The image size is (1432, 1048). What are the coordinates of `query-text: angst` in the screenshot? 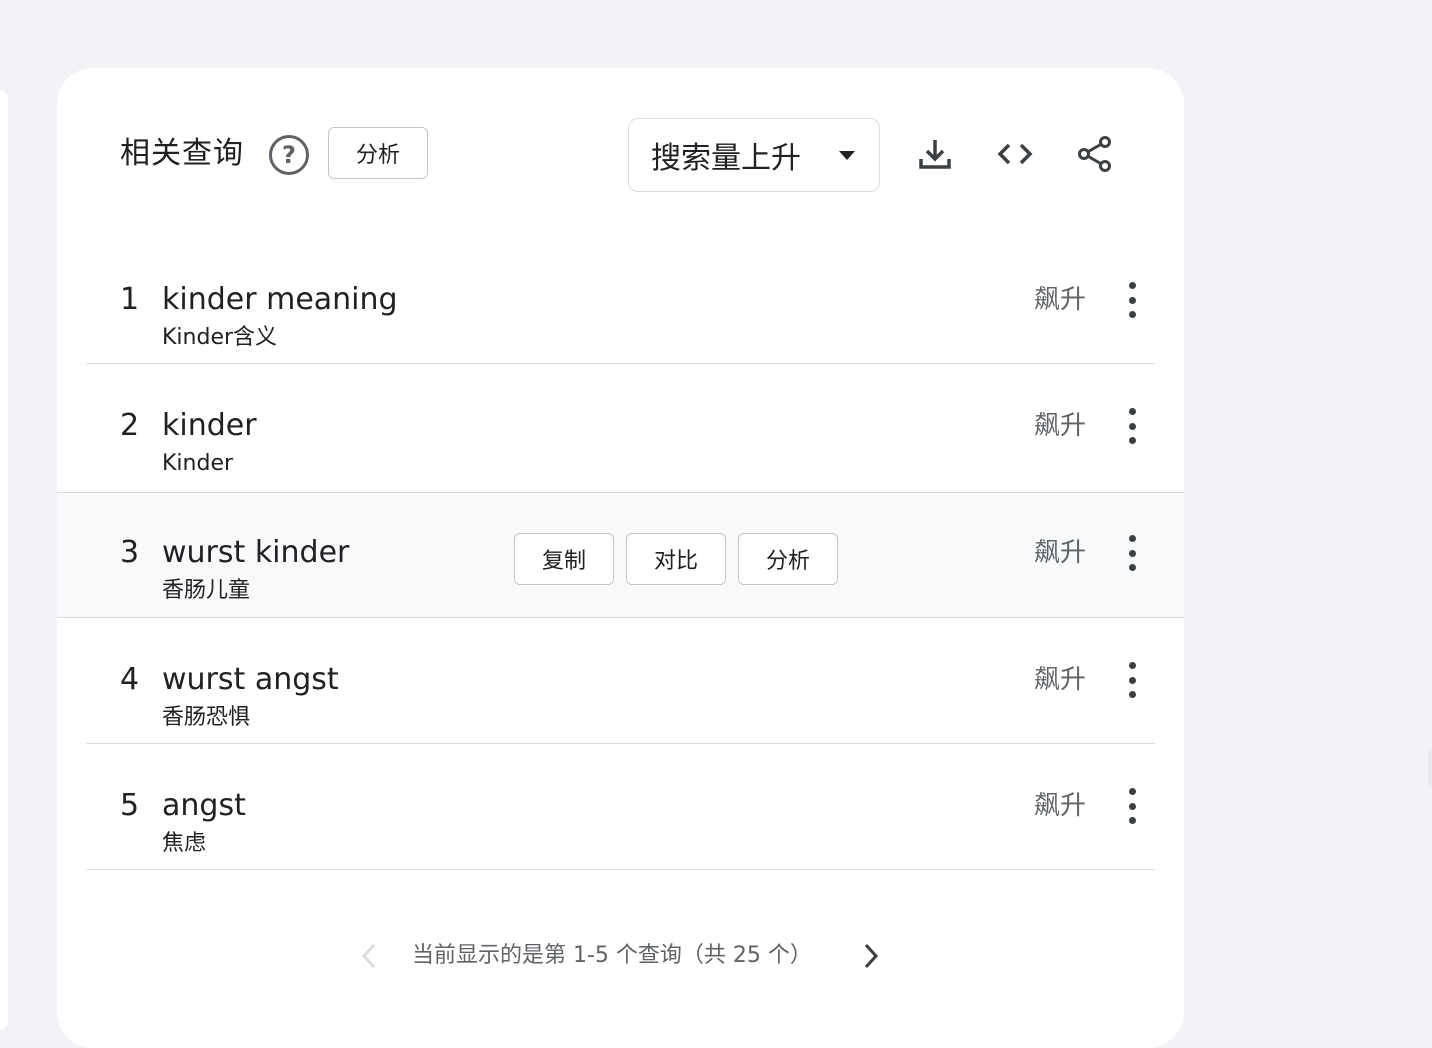 It's located at (204, 806).